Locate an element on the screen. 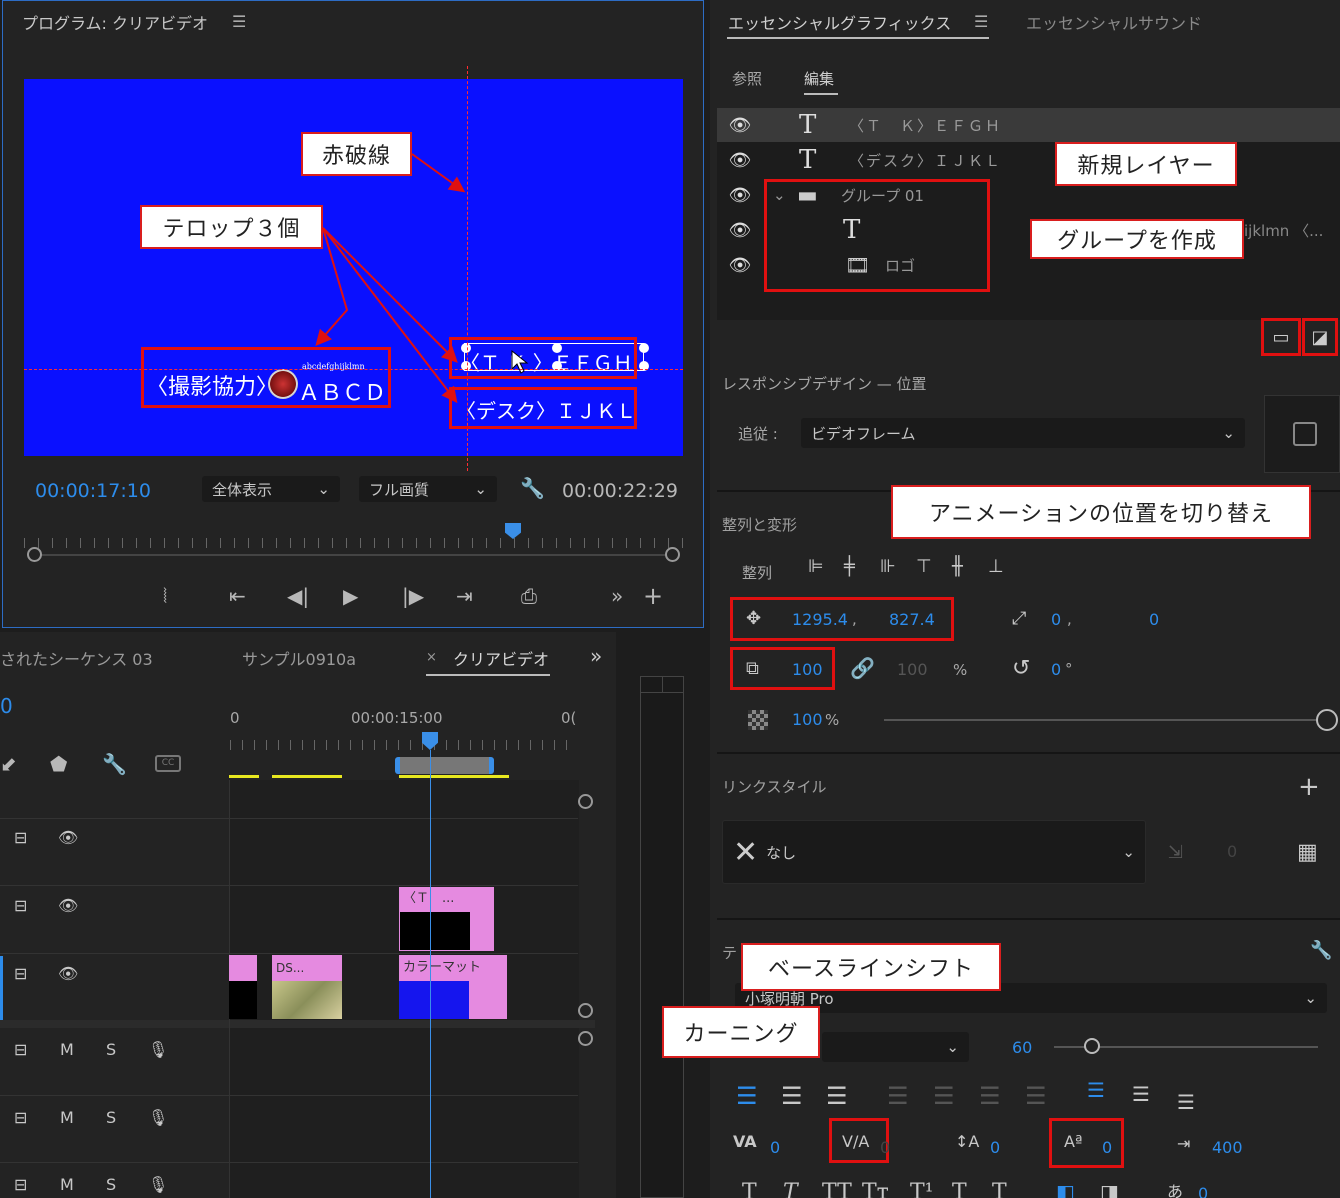  kerning-icon: V/A is located at coordinates (855, 1141).